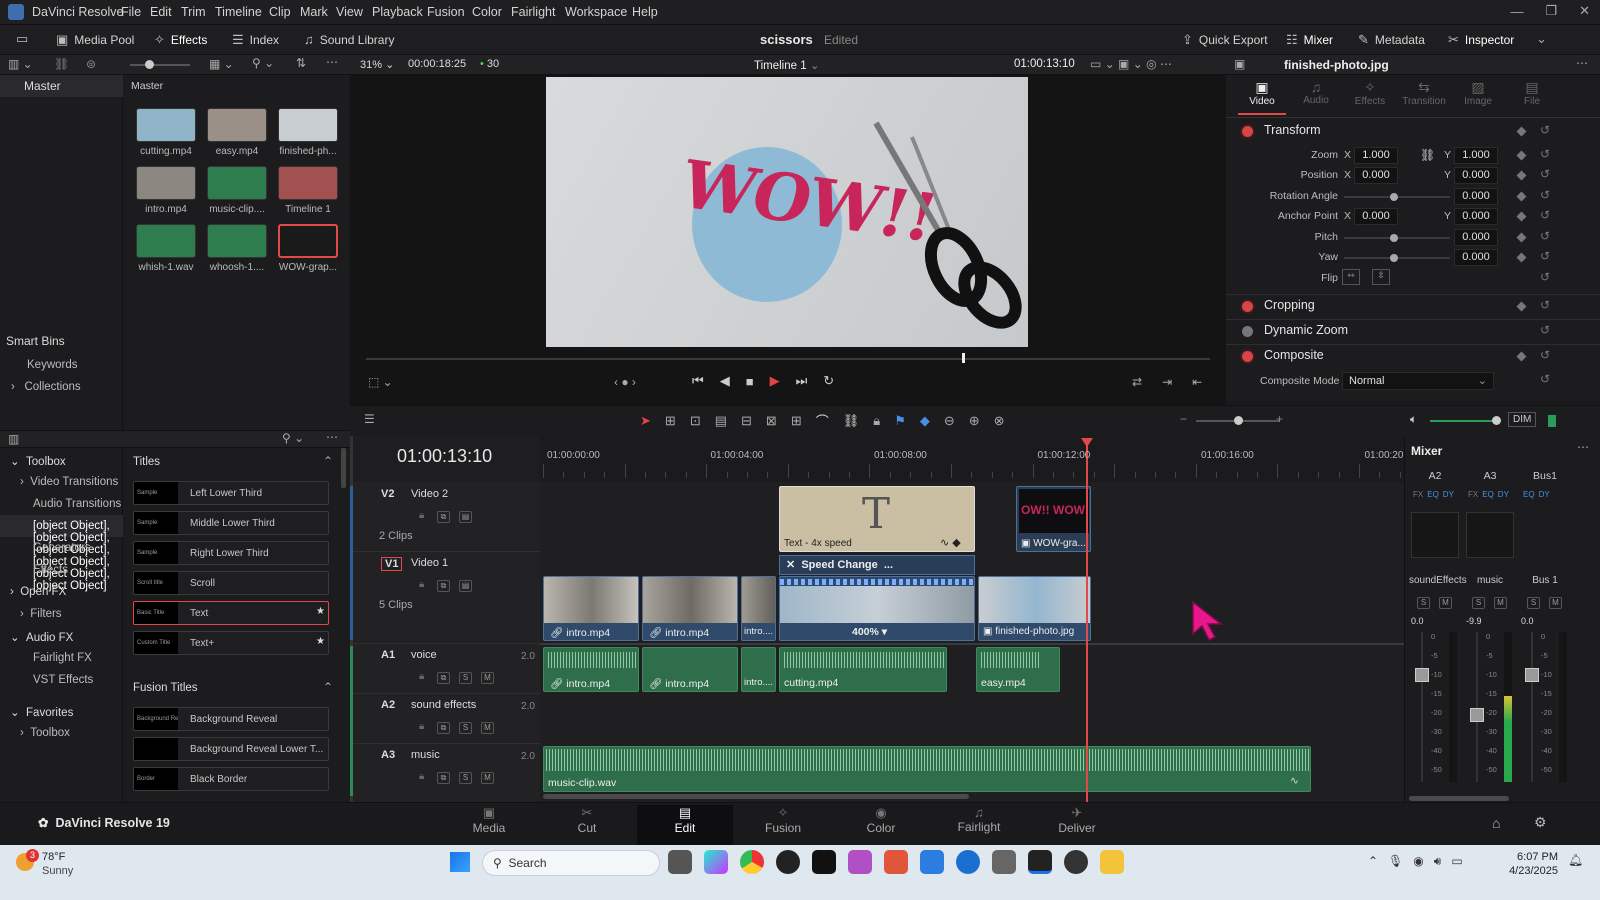 This screenshot has width=1600, height=900. I want to click on next-edit-icon: ⇥, so click(1167, 382).